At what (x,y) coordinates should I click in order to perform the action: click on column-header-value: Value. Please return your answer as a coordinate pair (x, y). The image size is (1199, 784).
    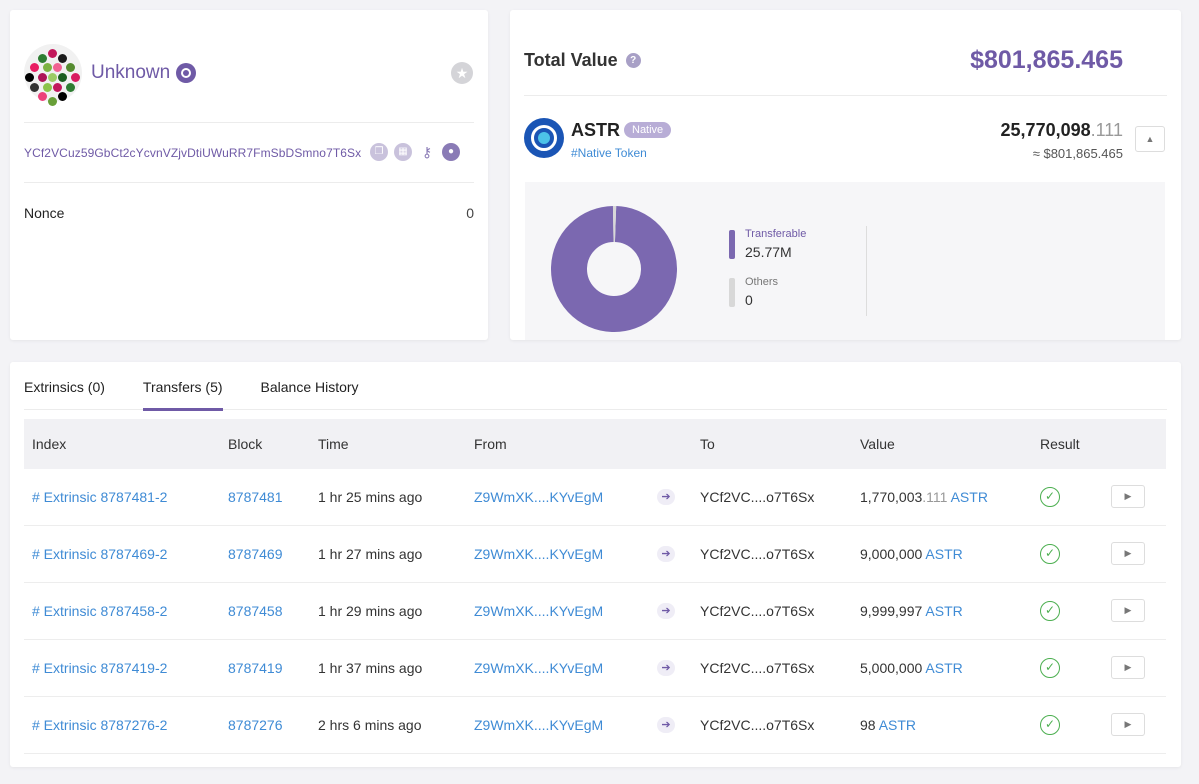
    Looking at the image, I should click on (877, 444).